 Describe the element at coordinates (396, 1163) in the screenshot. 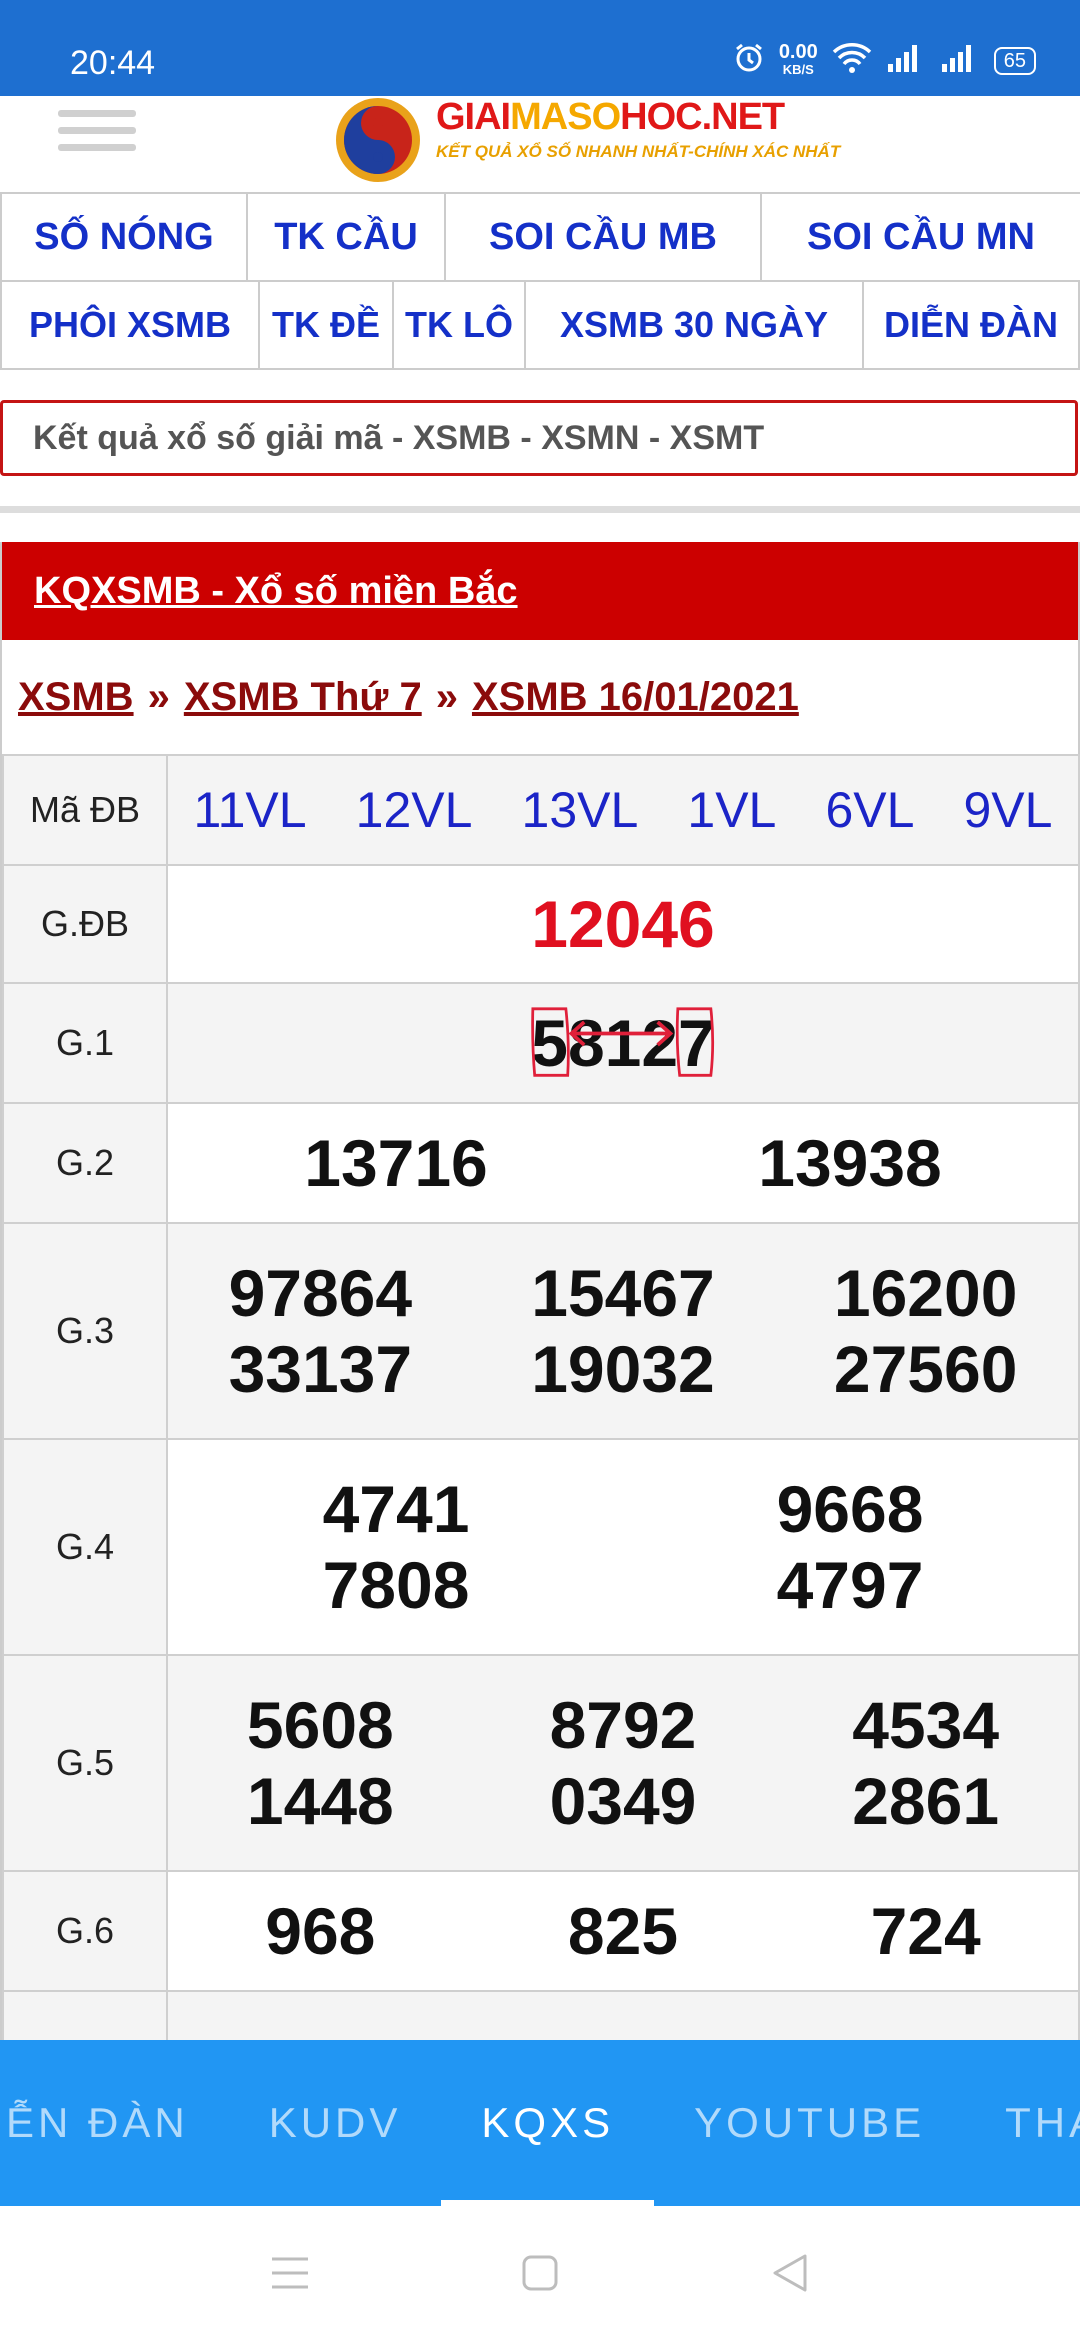

I see `prize-number: 13716` at that location.